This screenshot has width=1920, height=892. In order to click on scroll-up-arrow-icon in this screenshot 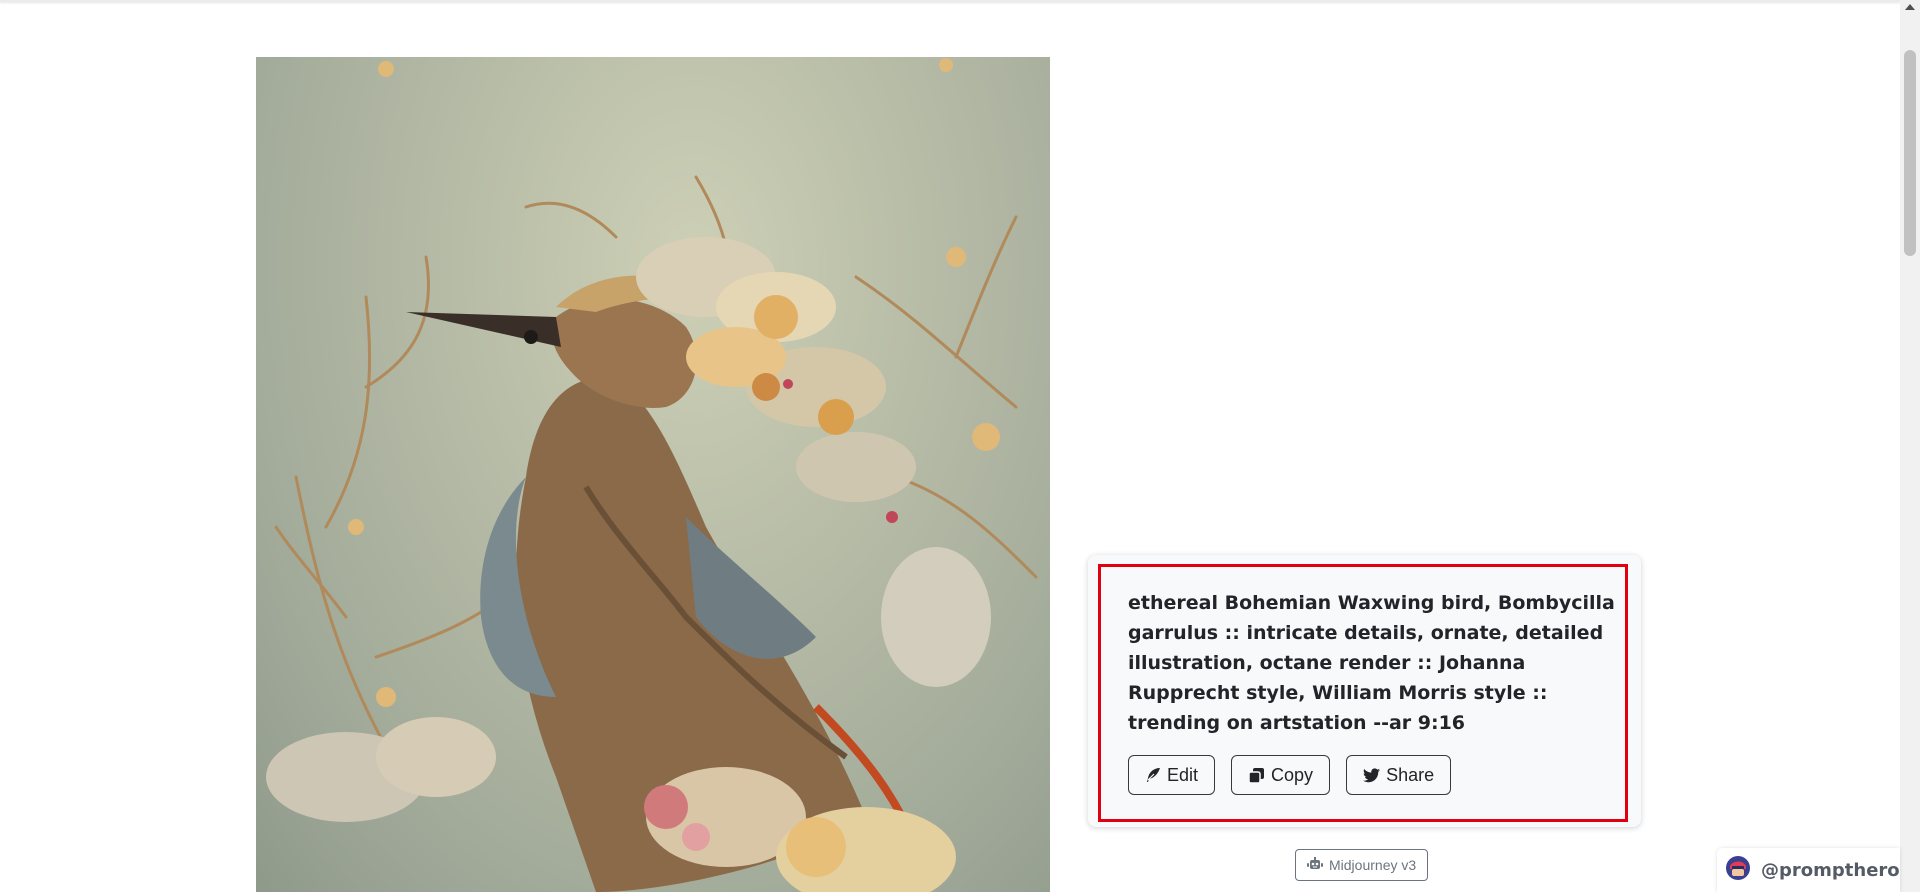, I will do `click(1910, 7)`.